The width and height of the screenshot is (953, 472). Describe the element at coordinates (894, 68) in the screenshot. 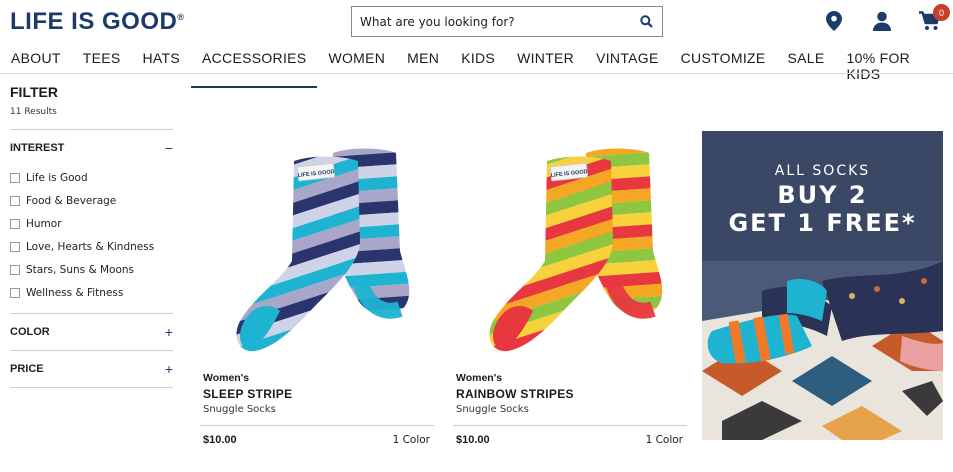

I see `nav-item-10-for-kids: 10% FOR KIDS` at that location.